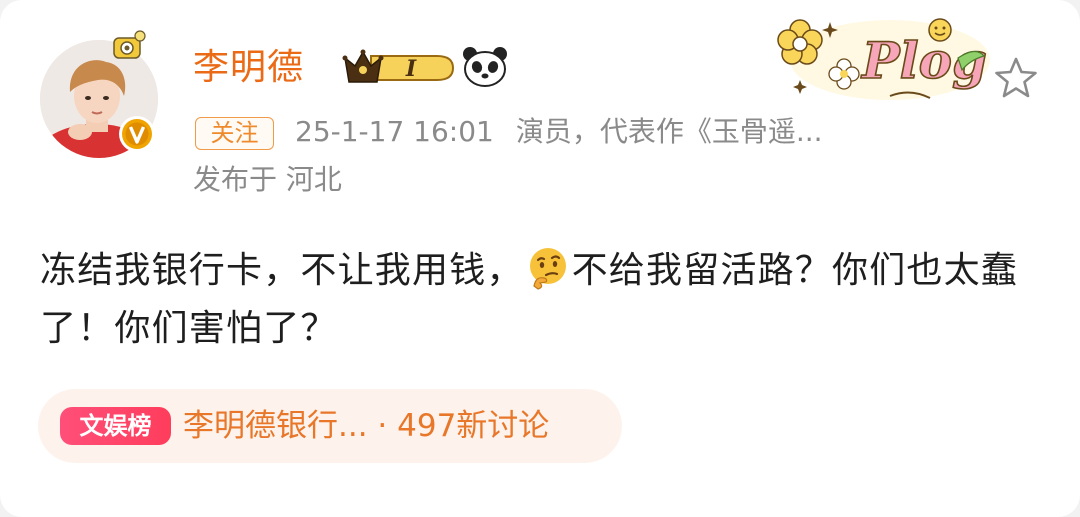 The height and width of the screenshot is (517, 1080). Describe the element at coordinates (115, 426) in the screenshot. I see `topic-tag-badge: 文娱榜` at that location.